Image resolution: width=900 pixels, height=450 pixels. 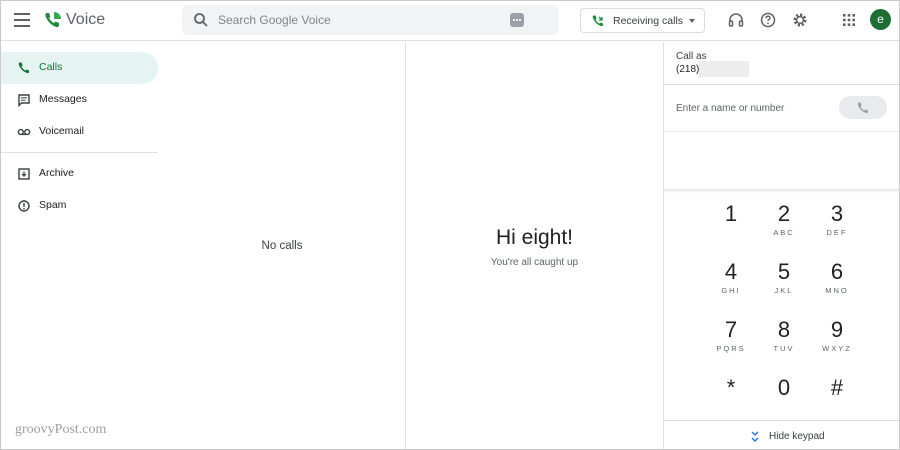 What do you see at coordinates (201, 20) in the screenshot?
I see `search-icon` at bounding box center [201, 20].